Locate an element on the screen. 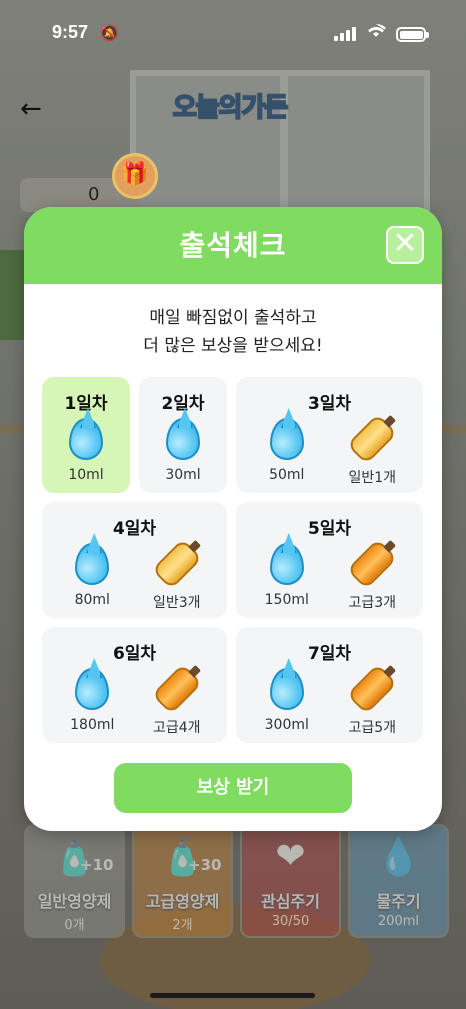  water-button: 💧 물주기 200ml is located at coordinates (398, 881).